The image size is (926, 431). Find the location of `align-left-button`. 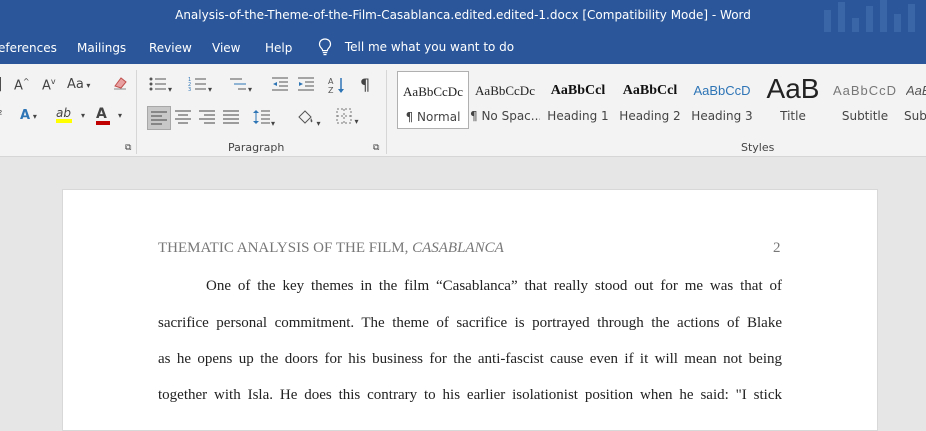

align-left-button is located at coordinates (159, 118).